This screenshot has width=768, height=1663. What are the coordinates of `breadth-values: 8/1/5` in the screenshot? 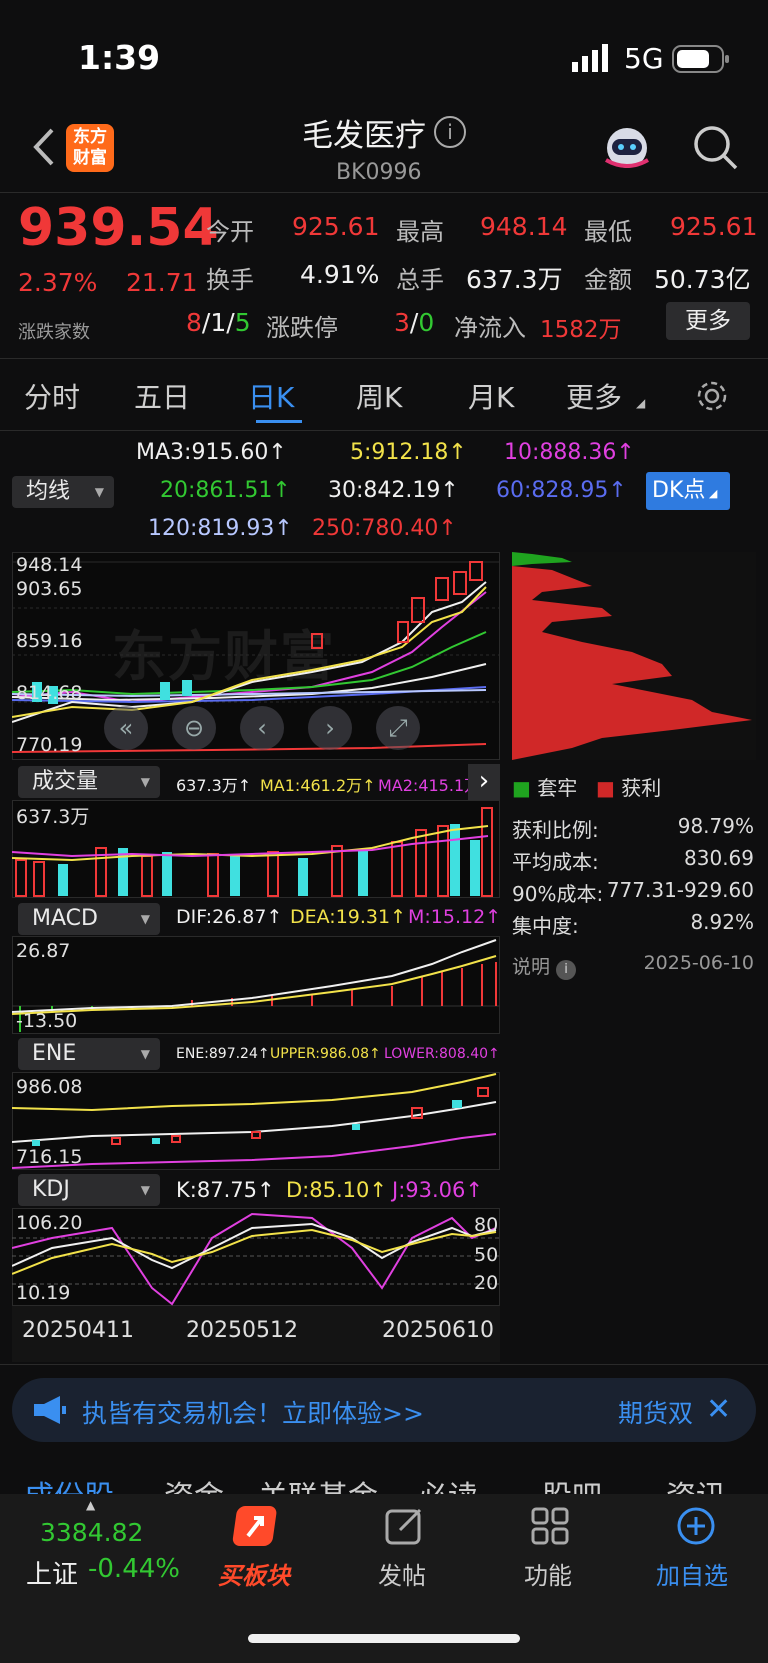 It's located at (218, 322).